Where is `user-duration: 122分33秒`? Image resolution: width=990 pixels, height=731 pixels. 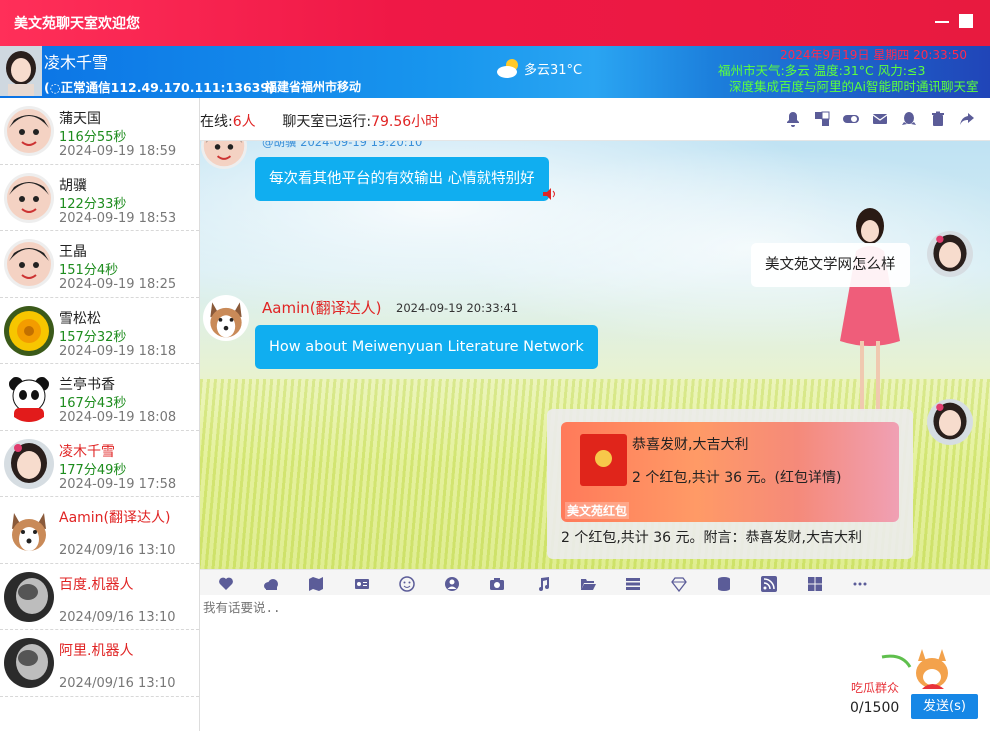 user-duration: 122分33秒 is located at coordinates (93, 204).